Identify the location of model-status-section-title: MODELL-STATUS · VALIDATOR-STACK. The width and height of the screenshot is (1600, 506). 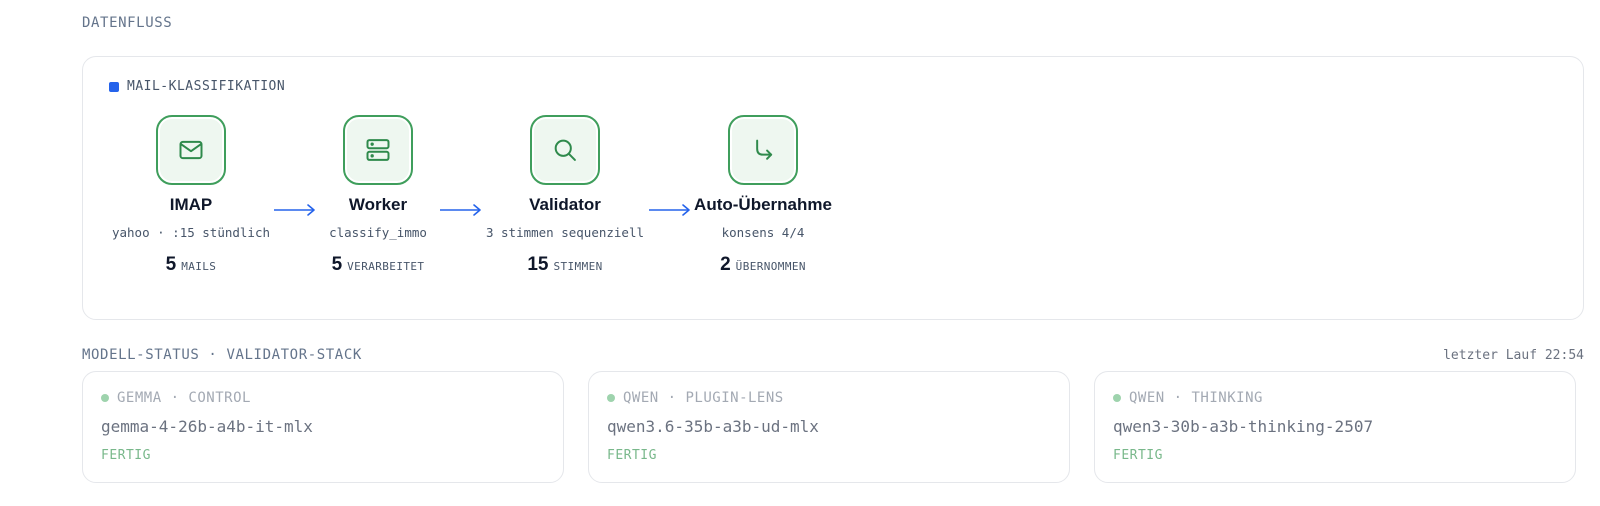
(222, 355).